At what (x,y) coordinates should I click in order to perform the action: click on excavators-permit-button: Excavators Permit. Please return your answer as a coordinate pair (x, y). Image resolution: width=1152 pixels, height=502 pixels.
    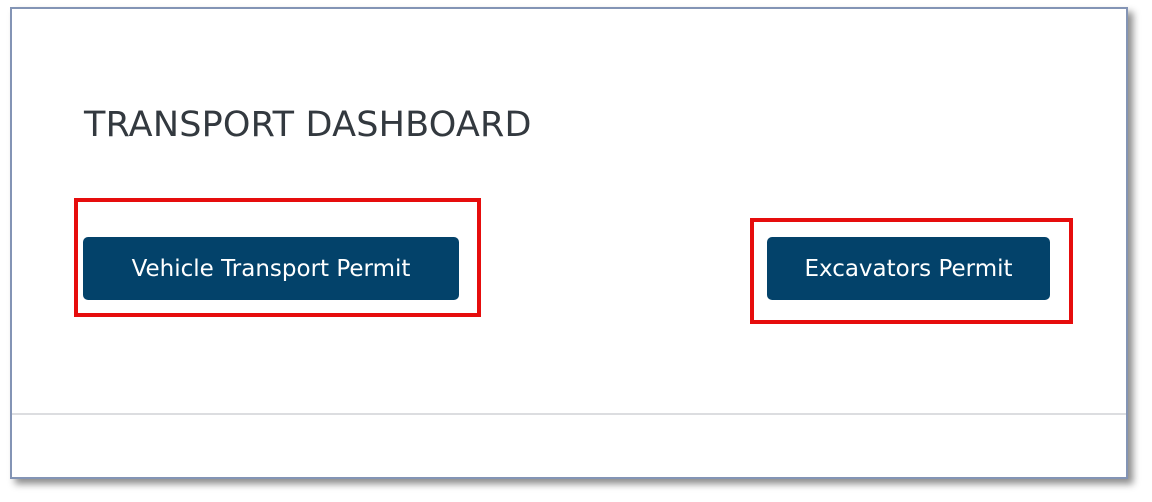
    Looking at the image, I should click on (908, 268).